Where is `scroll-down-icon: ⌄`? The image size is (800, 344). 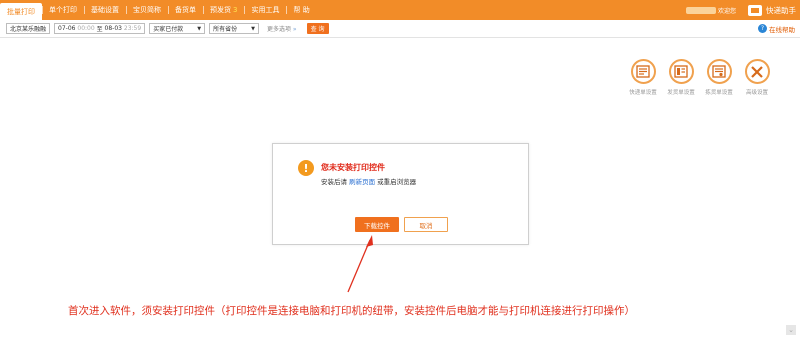
scroll-down-icon: ⌄ is located at coordinates (791, 330).